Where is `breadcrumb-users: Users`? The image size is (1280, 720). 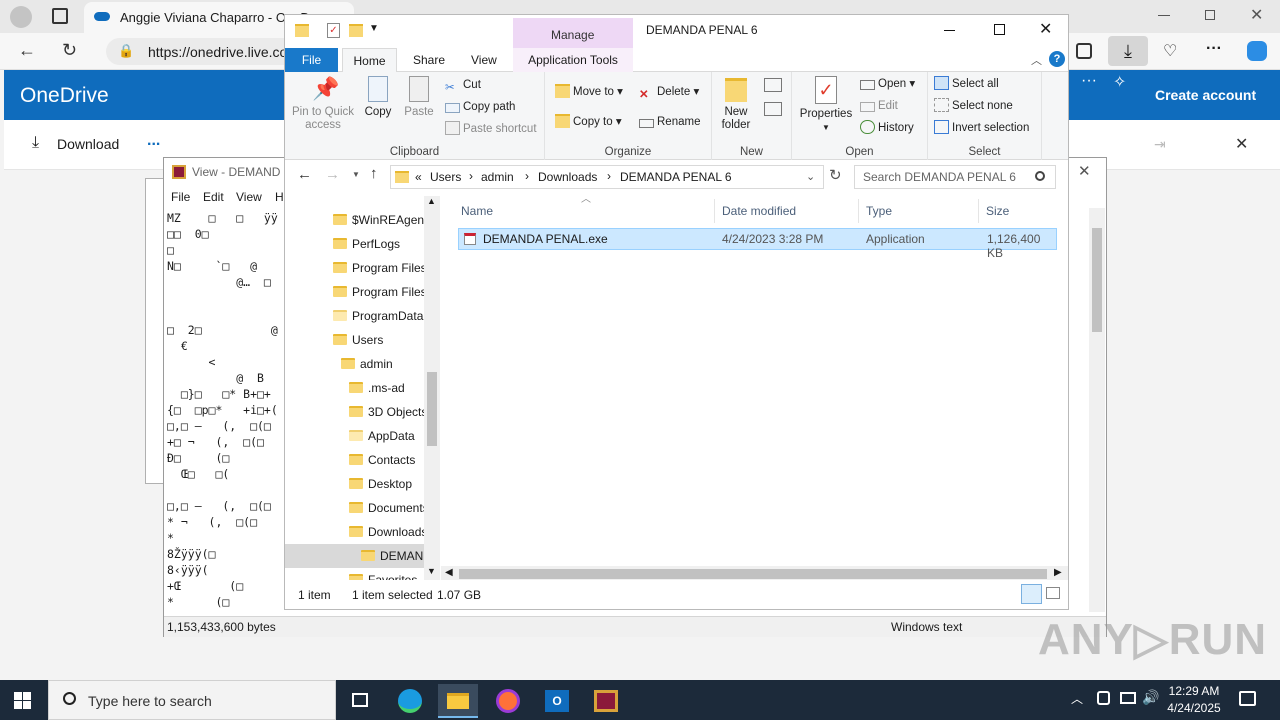
breadcrumb-users: Users is located at coordinates (445, 177).